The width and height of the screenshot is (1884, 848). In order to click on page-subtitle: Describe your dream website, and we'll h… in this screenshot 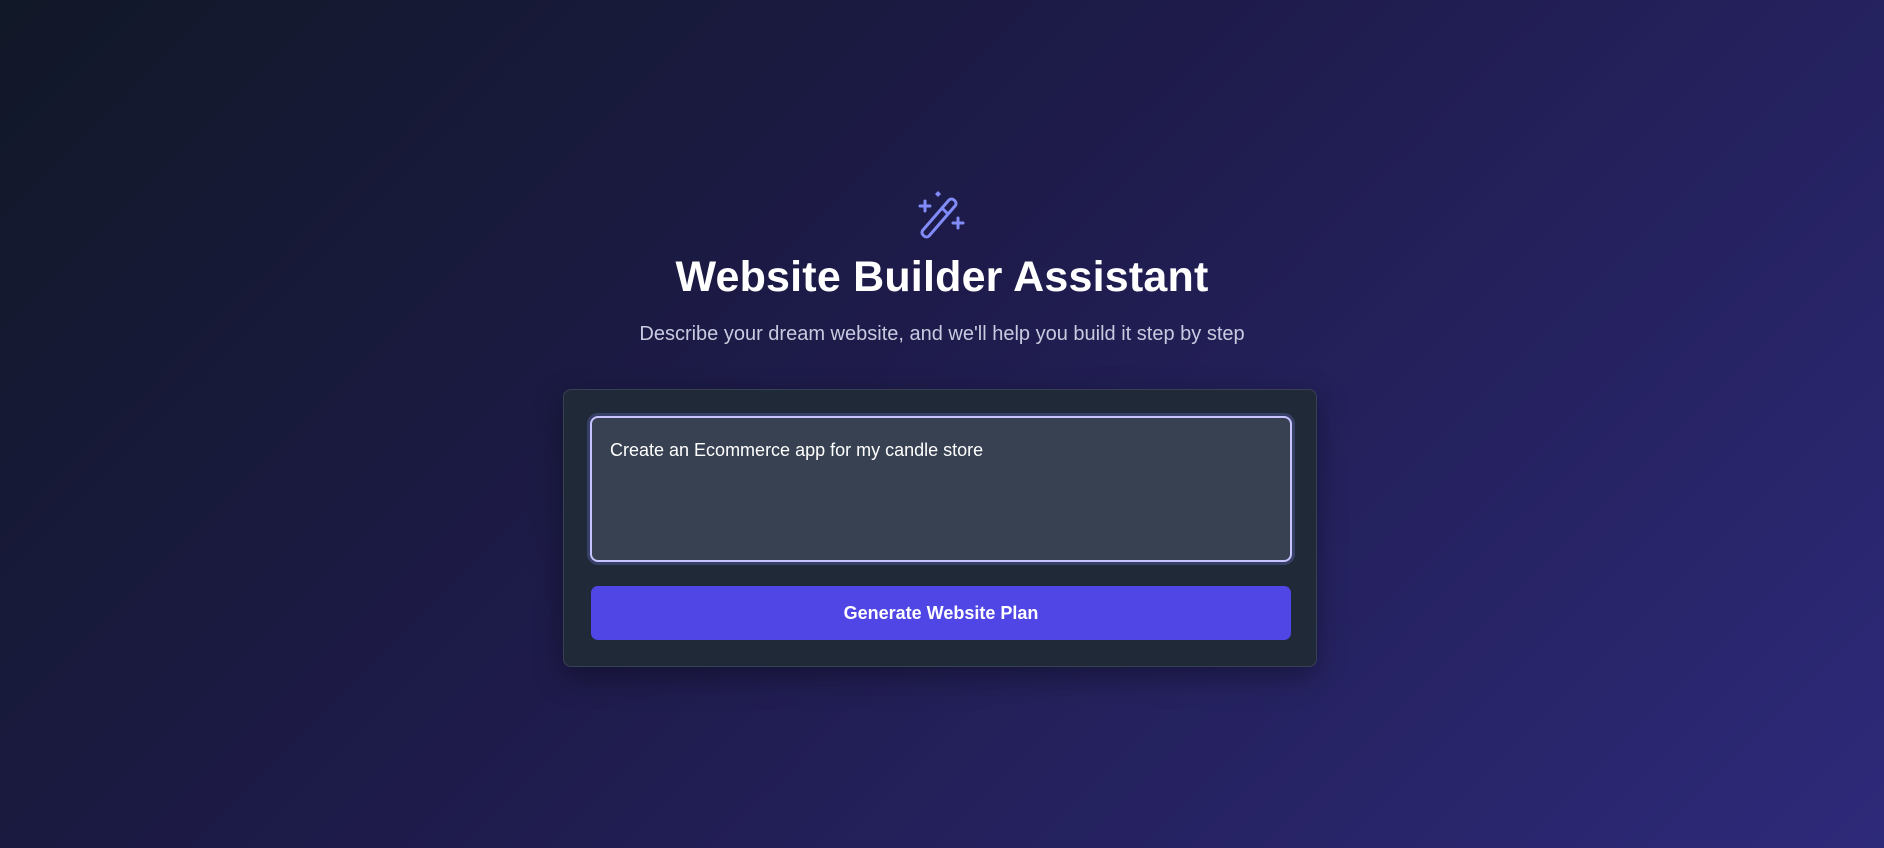, I will do `click(942, 333)`.